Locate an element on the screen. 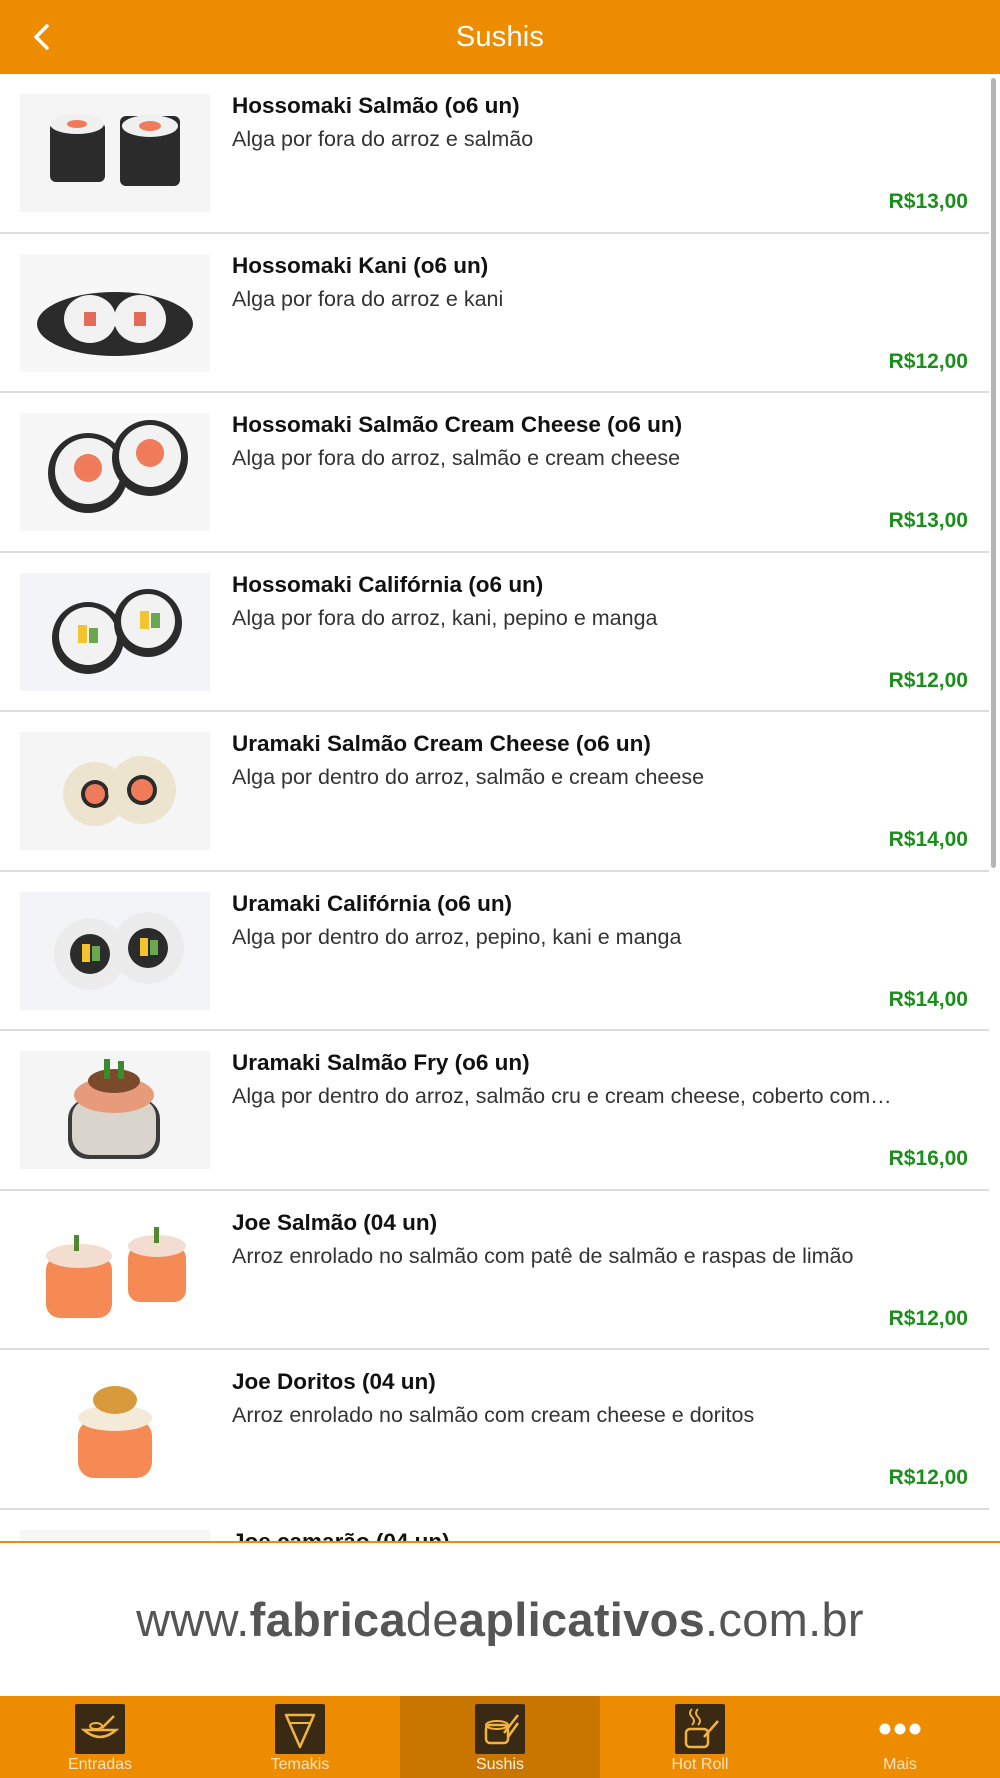 The width and height of the screenshot is (1000, 1778). back-button is located at coordinates (42, 37).